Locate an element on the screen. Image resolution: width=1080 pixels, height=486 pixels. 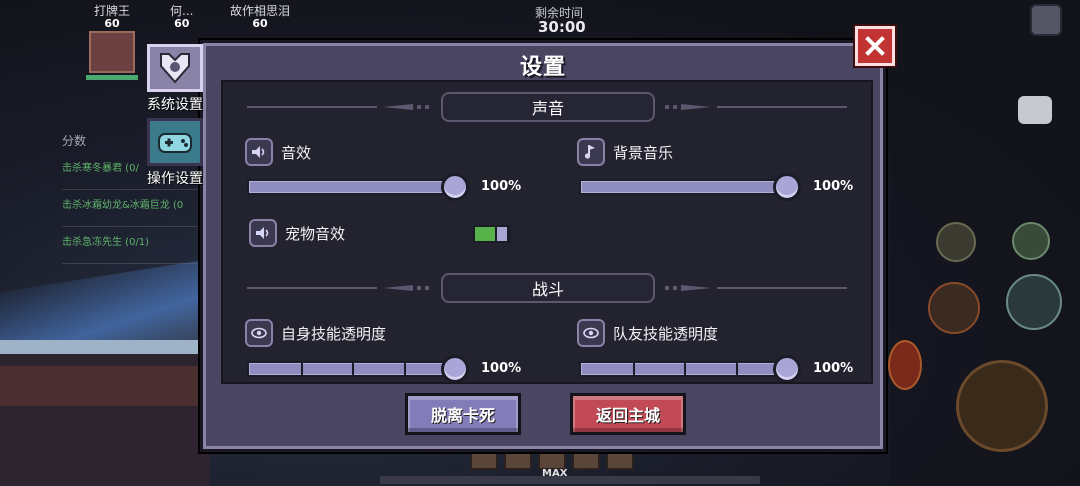
tab-label: 操作设置 is located at coordinates (175, 179).